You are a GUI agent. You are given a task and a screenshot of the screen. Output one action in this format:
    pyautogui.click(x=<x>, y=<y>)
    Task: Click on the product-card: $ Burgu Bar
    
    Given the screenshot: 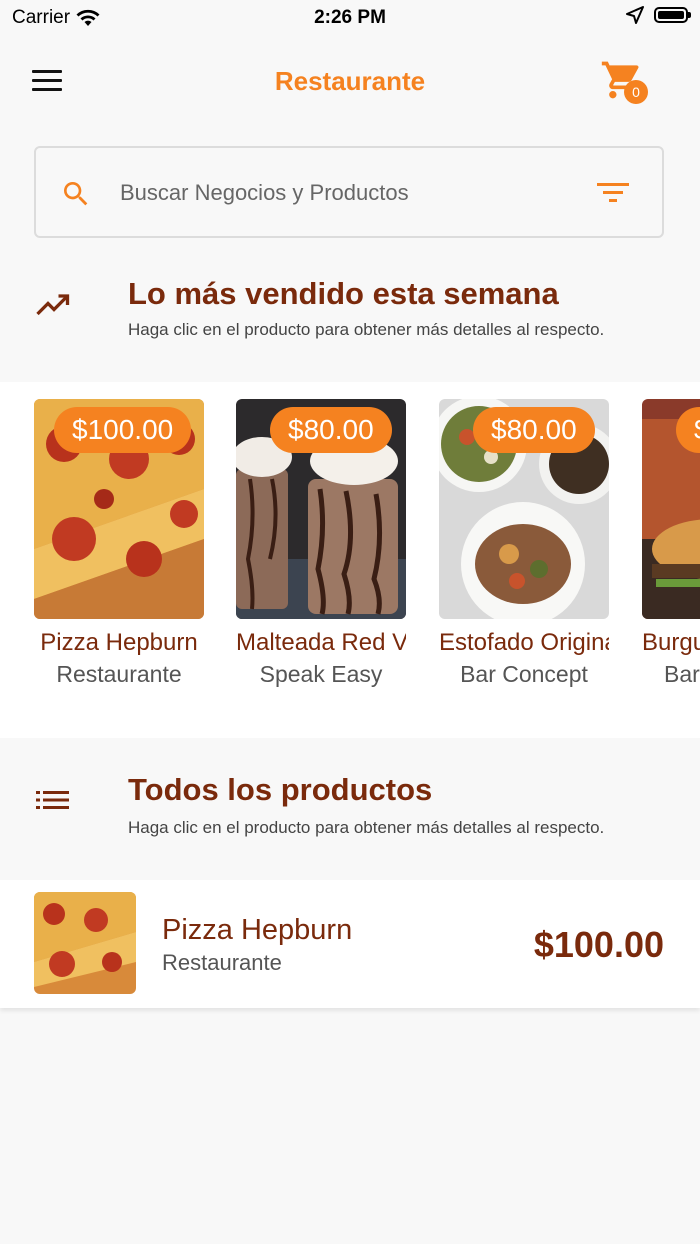 What is the action you would take?
    pyautogui.click(x=671, y=543)
    